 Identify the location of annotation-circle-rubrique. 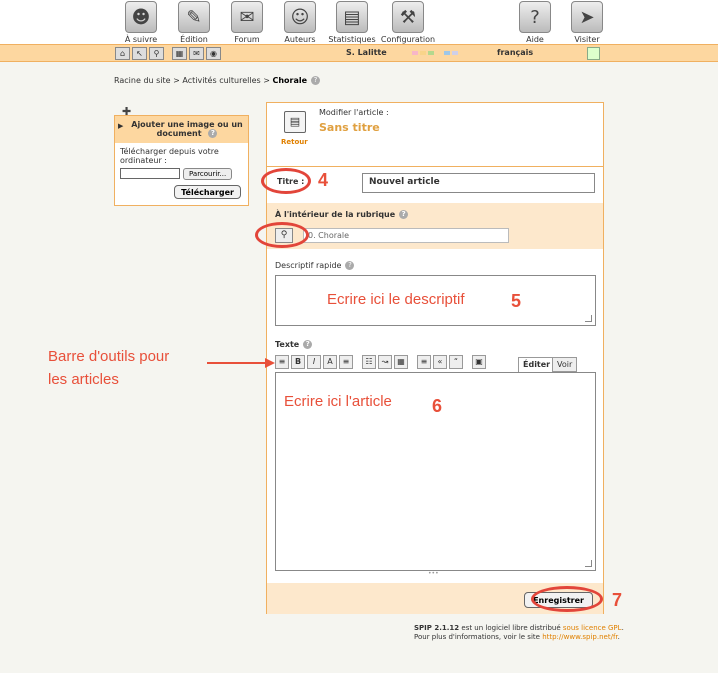
(282, 235).